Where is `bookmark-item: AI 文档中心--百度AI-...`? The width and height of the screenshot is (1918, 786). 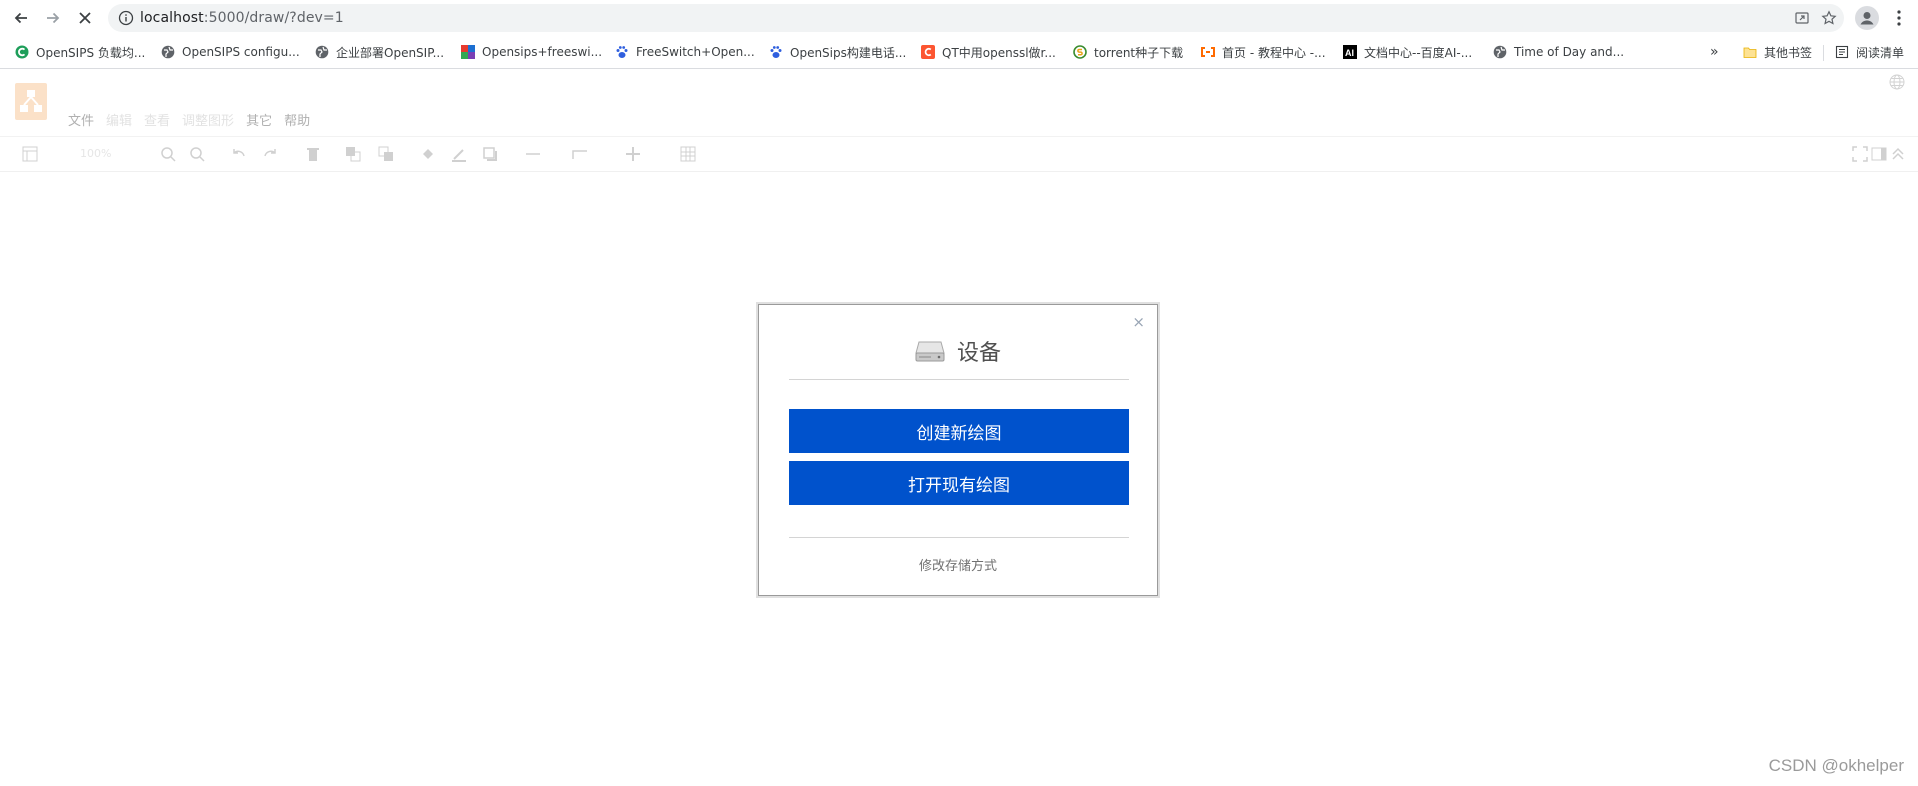
bookmark-item: AI 文档中心--百度AI-... is located at coordinates (1407, 52).